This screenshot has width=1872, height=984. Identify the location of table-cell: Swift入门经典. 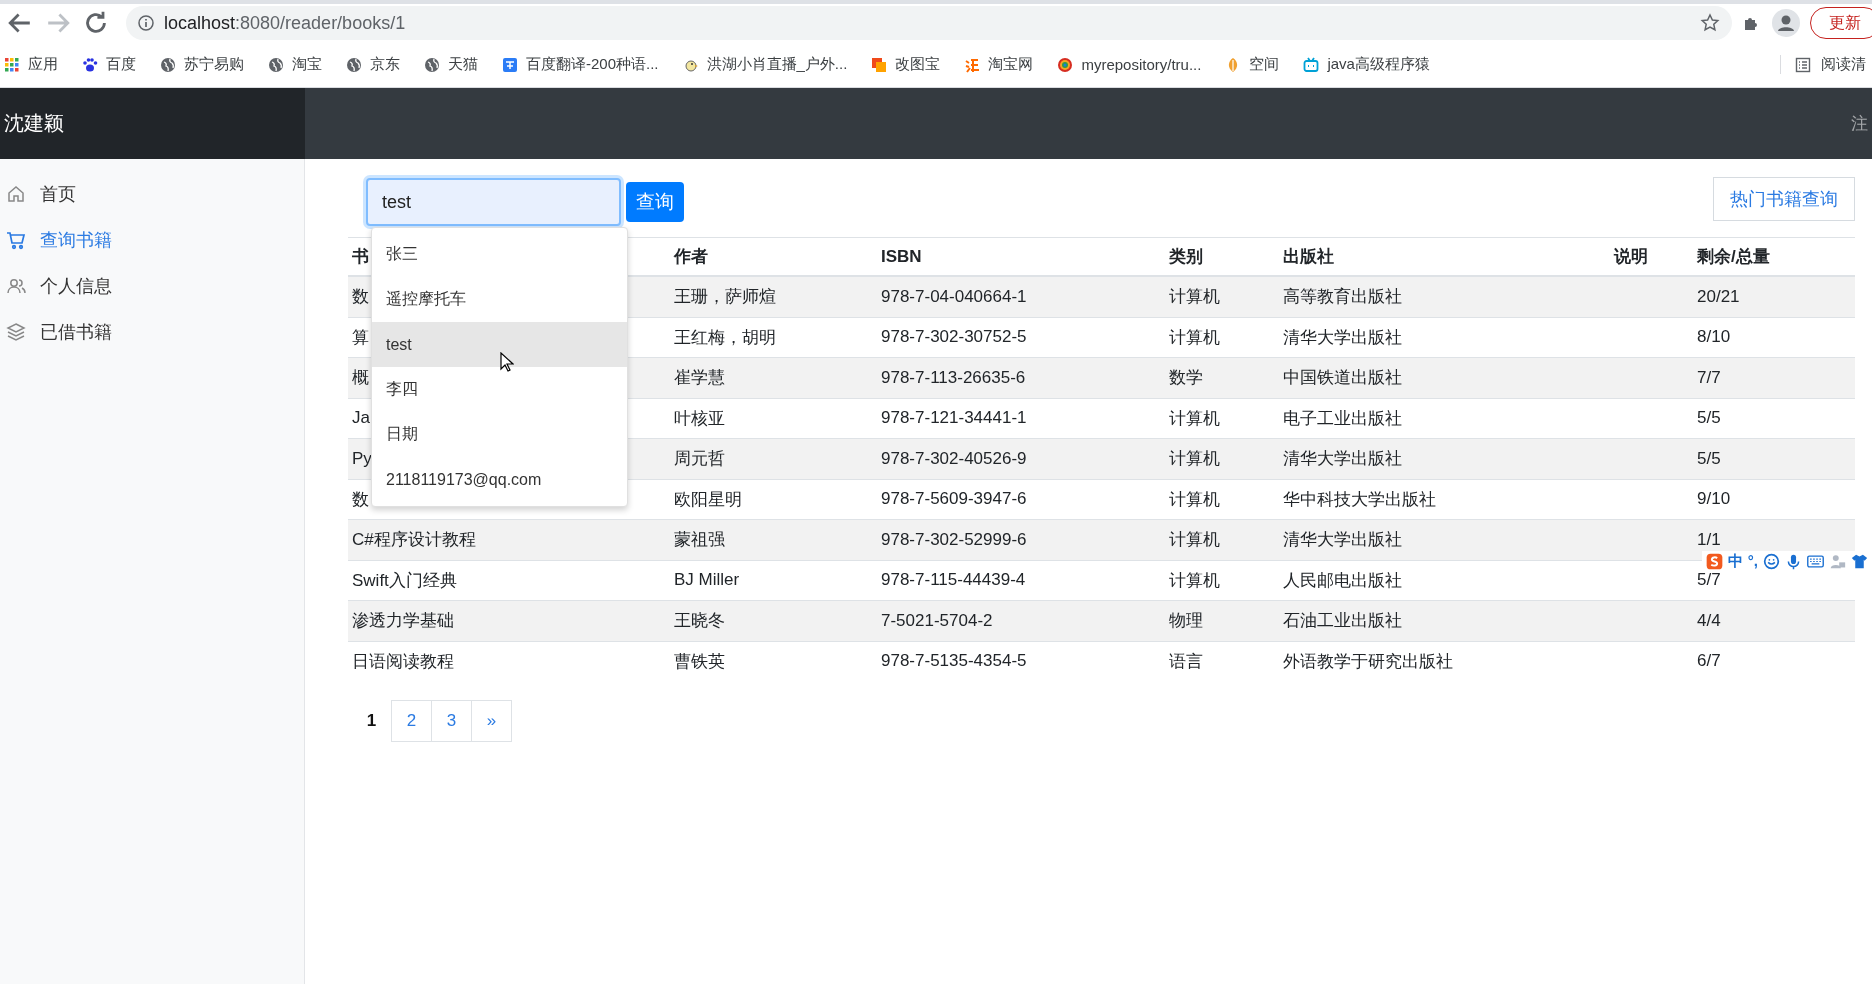
(404, 580).